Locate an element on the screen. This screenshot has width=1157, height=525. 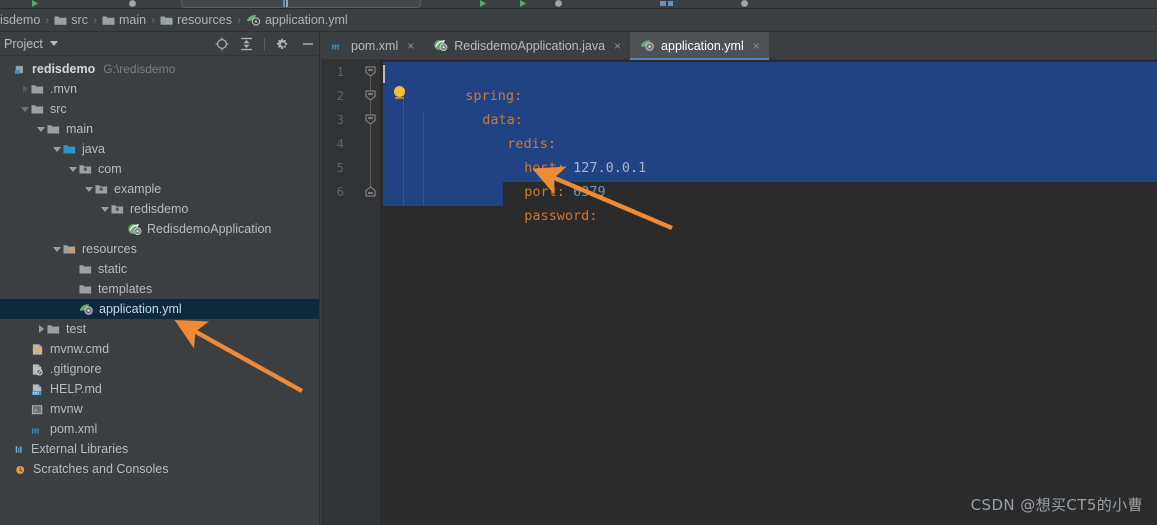
hide-panel-icon is located at coordinates (308, 44).